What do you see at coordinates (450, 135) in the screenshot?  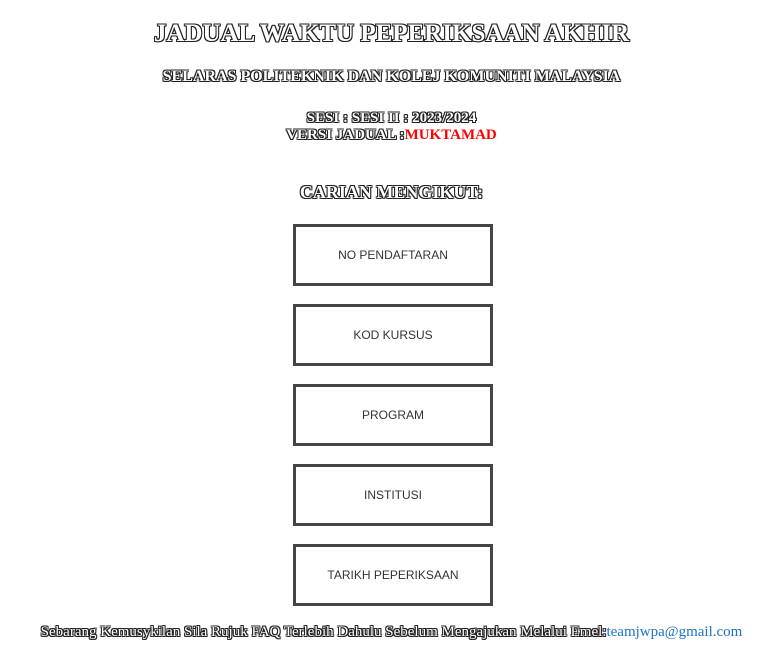 I see `version-status: MUKTAMAD` at bounding box center [450, 135].